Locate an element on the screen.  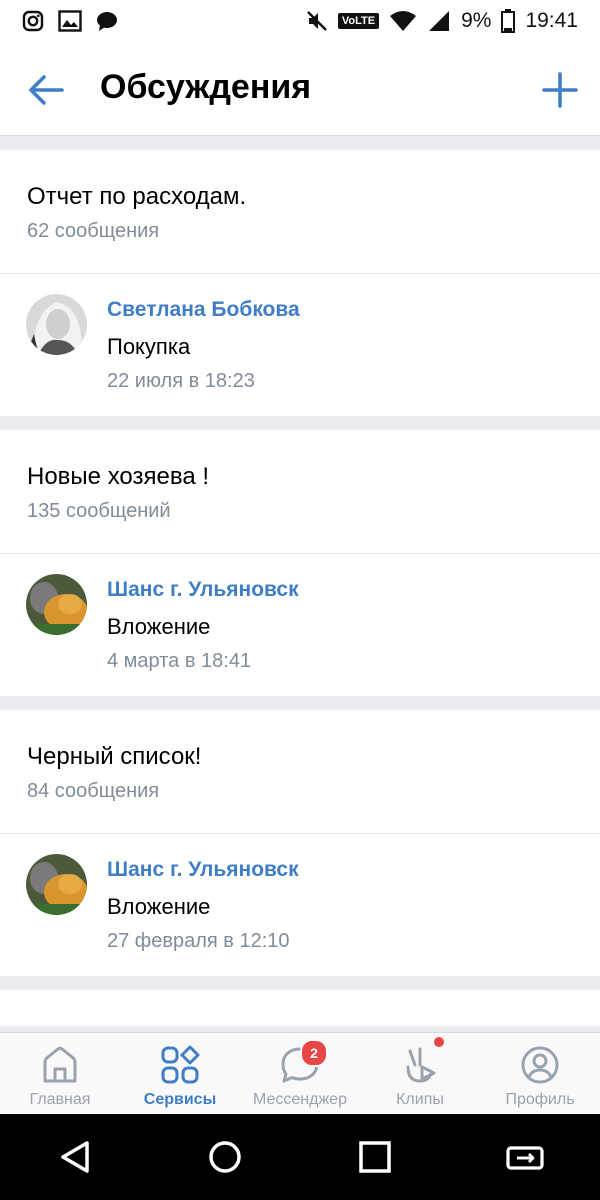
tab-label: Клипы is located at coordinates (420, 1099).